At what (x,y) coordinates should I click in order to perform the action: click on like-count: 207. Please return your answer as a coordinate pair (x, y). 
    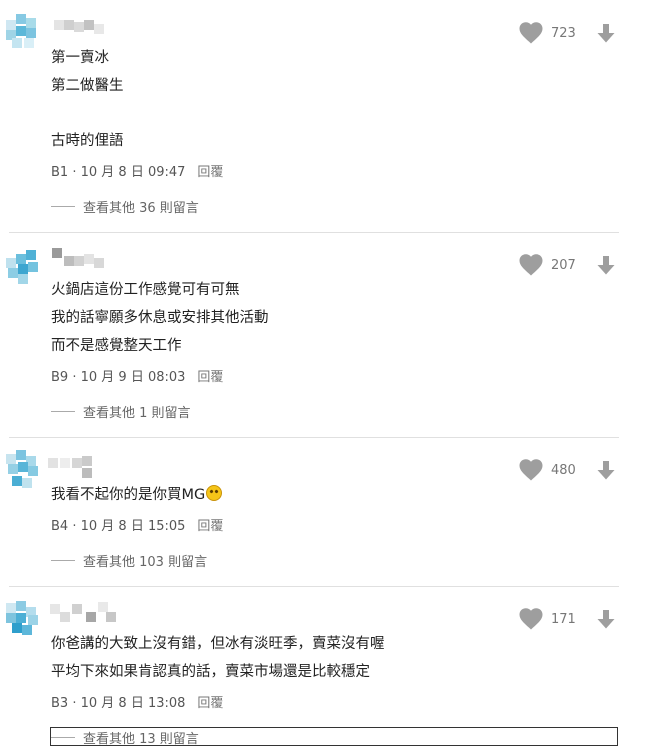
    Looking at the image, I should click on (563, 265).